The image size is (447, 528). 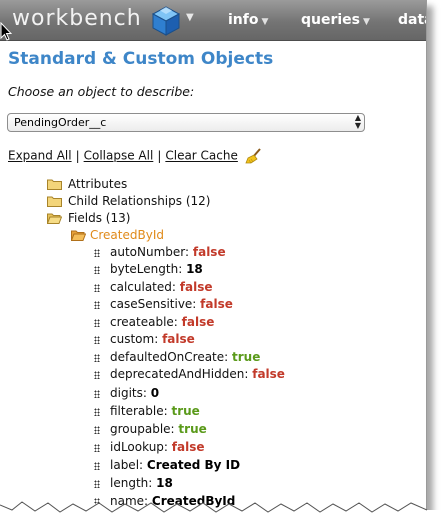 I want to click on list-item: deprecatedAndHidden: false, so click(x=189, y=374).